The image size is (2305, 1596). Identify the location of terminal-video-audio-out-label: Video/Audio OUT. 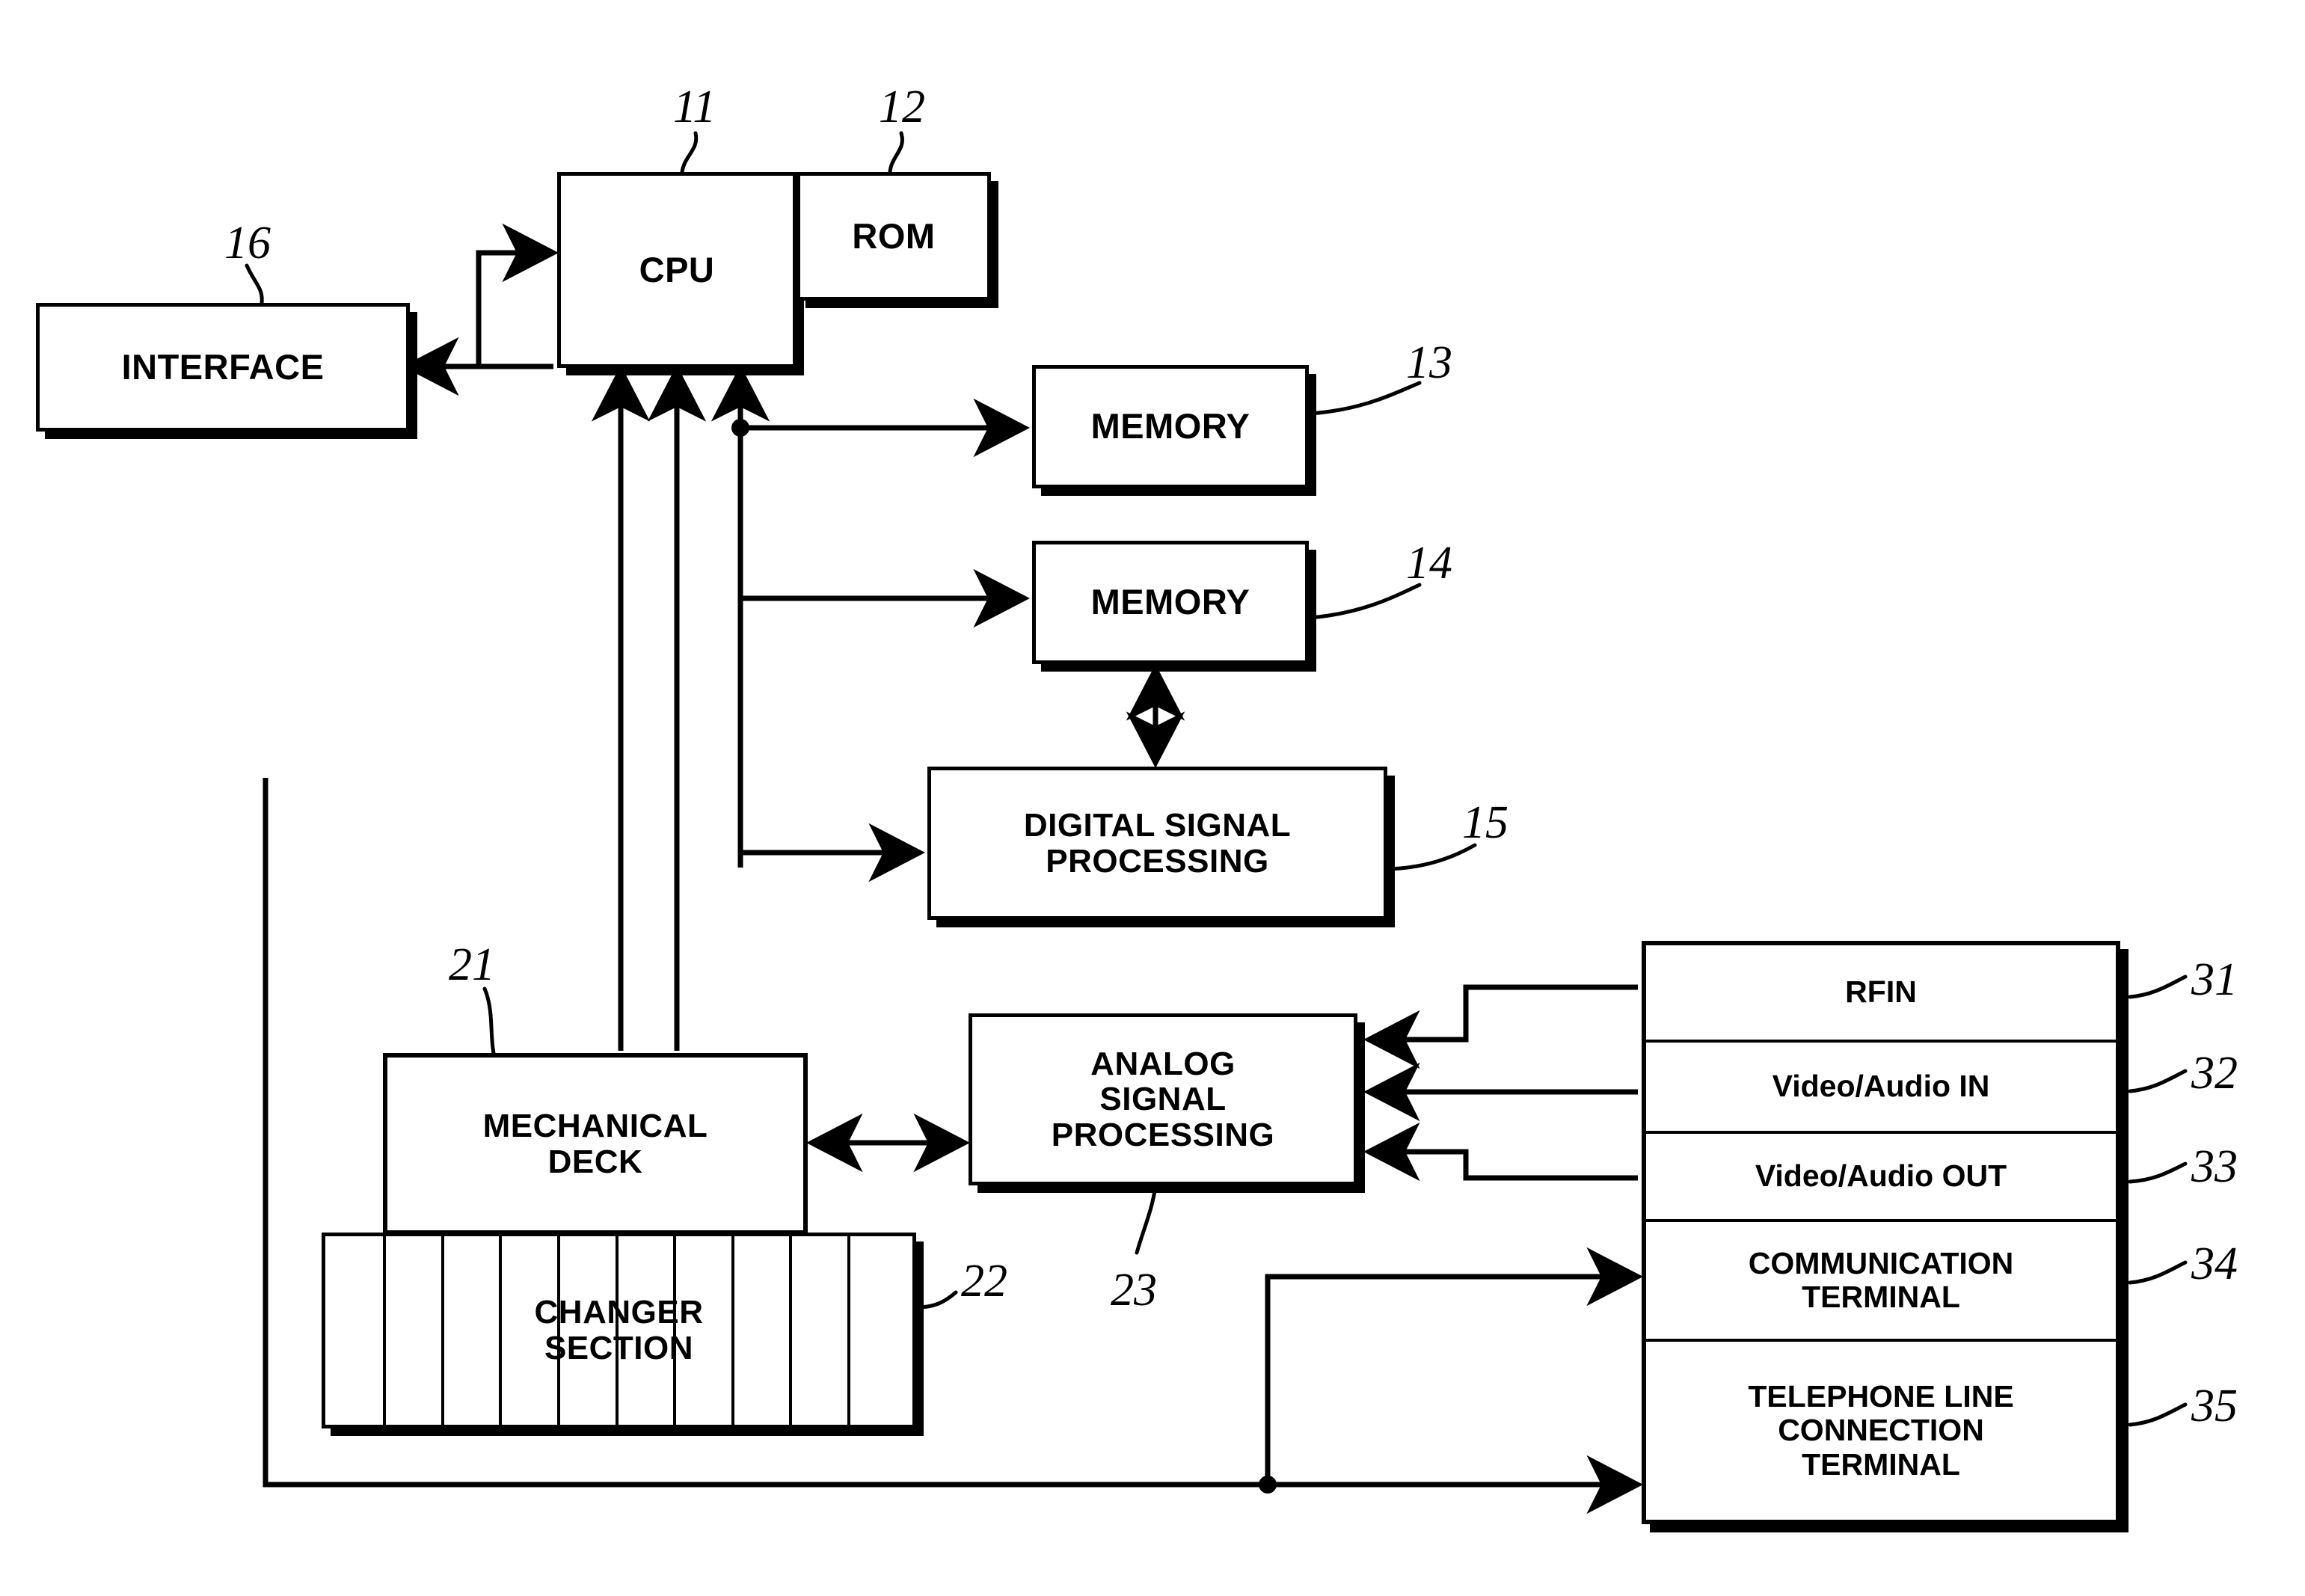
(1881, 1176).